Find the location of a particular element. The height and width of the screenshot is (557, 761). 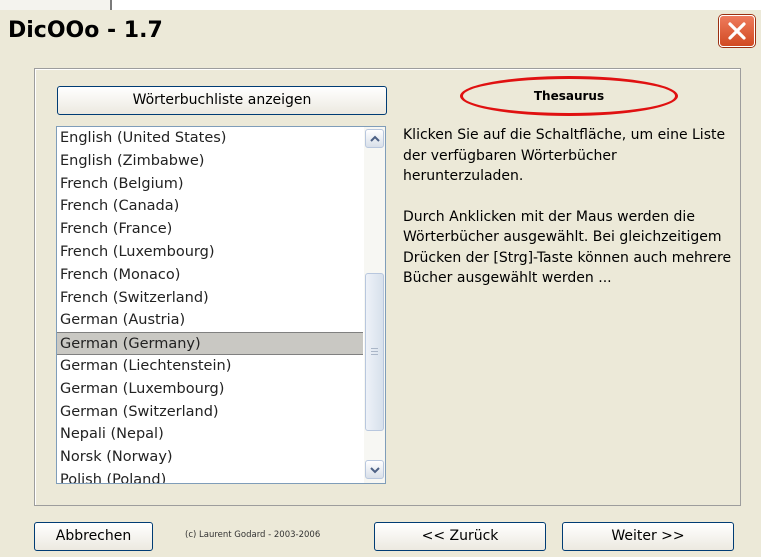

close-button is located at coordinates (737, 31).